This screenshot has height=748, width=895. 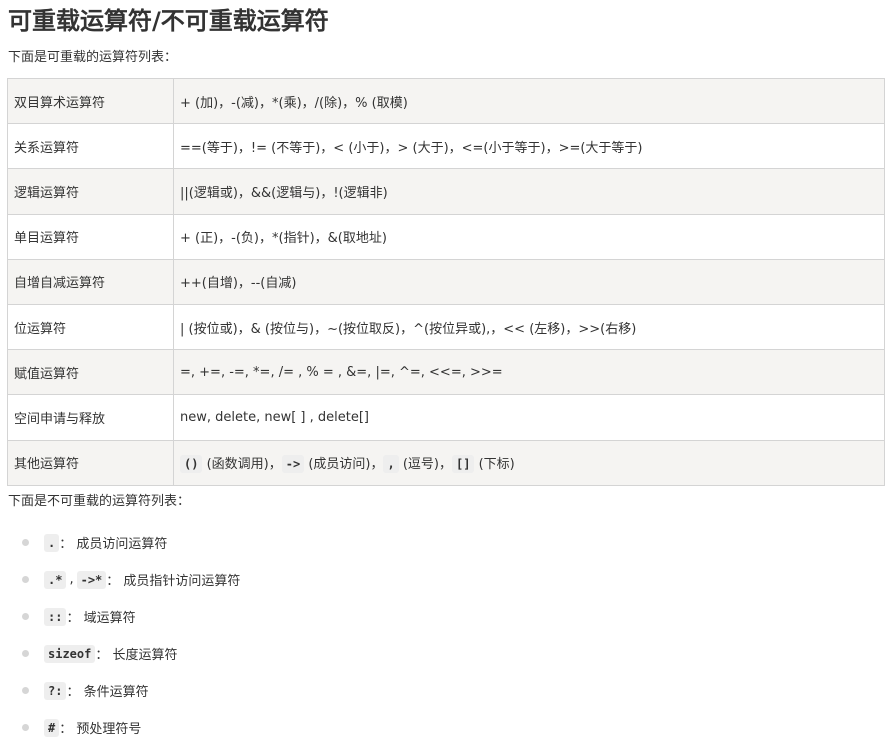 What do you see at coordinates (107, 692) in the screenshot?
I see `operator-desc: ： 条件运算符` at bounding box center [107, 692].